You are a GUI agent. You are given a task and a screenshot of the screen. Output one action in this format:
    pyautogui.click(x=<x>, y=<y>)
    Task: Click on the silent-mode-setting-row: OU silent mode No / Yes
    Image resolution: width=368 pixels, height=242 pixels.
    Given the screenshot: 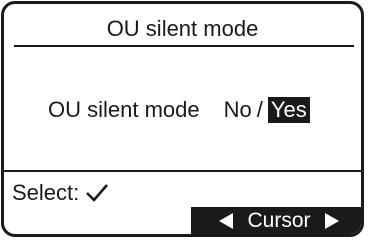 What is the action you would take?
    pyautogui.click(x=179, y=110)
    